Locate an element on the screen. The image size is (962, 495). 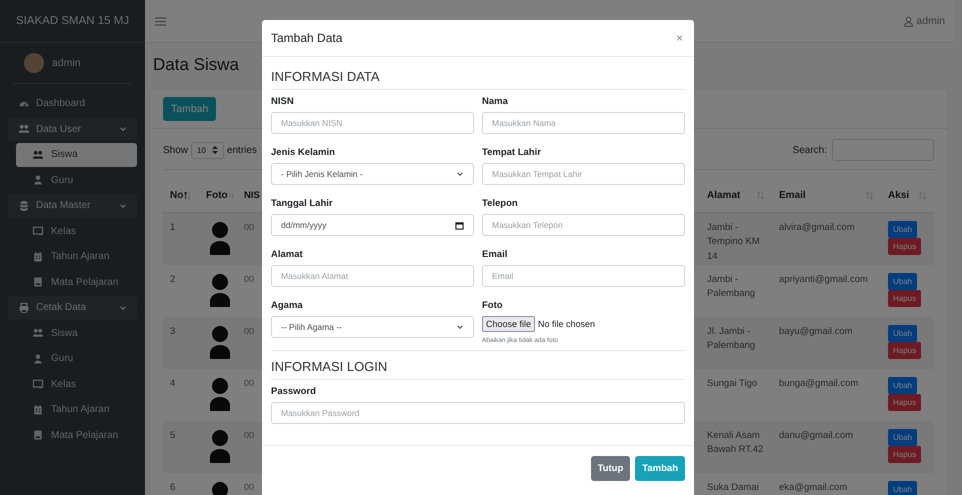
table-cell: danu@gmail.com is located at coordinates (826, 447).